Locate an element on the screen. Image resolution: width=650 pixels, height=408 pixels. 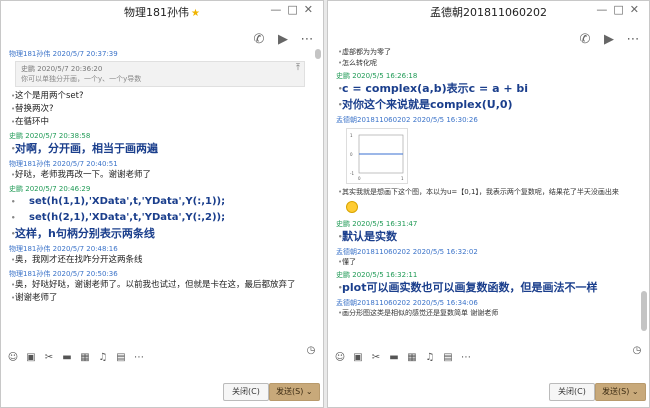
message: • 虚部都为为零了 • 怎么转化呢 is located at coordinates (488, 58).